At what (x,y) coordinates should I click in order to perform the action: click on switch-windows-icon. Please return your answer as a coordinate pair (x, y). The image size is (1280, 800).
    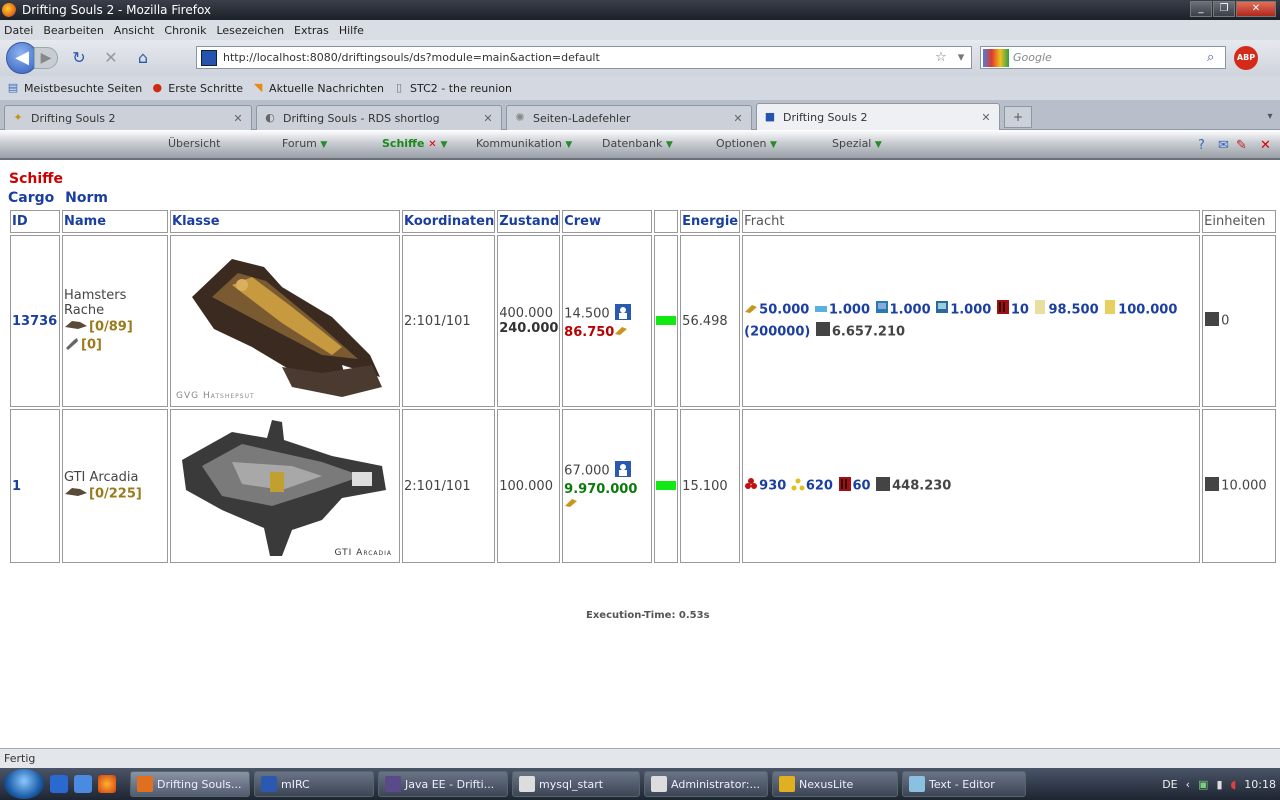
    Looking at the image, I should click on (83, 784).